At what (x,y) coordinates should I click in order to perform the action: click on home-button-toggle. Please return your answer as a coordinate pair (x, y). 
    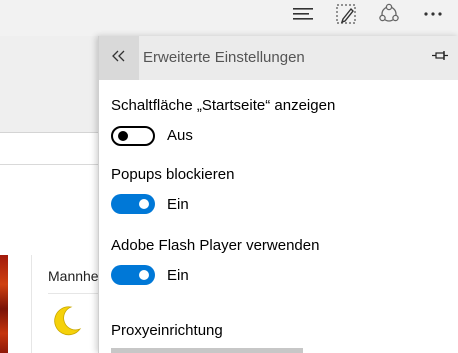
    Looking at the image, I should click on (133, 136).